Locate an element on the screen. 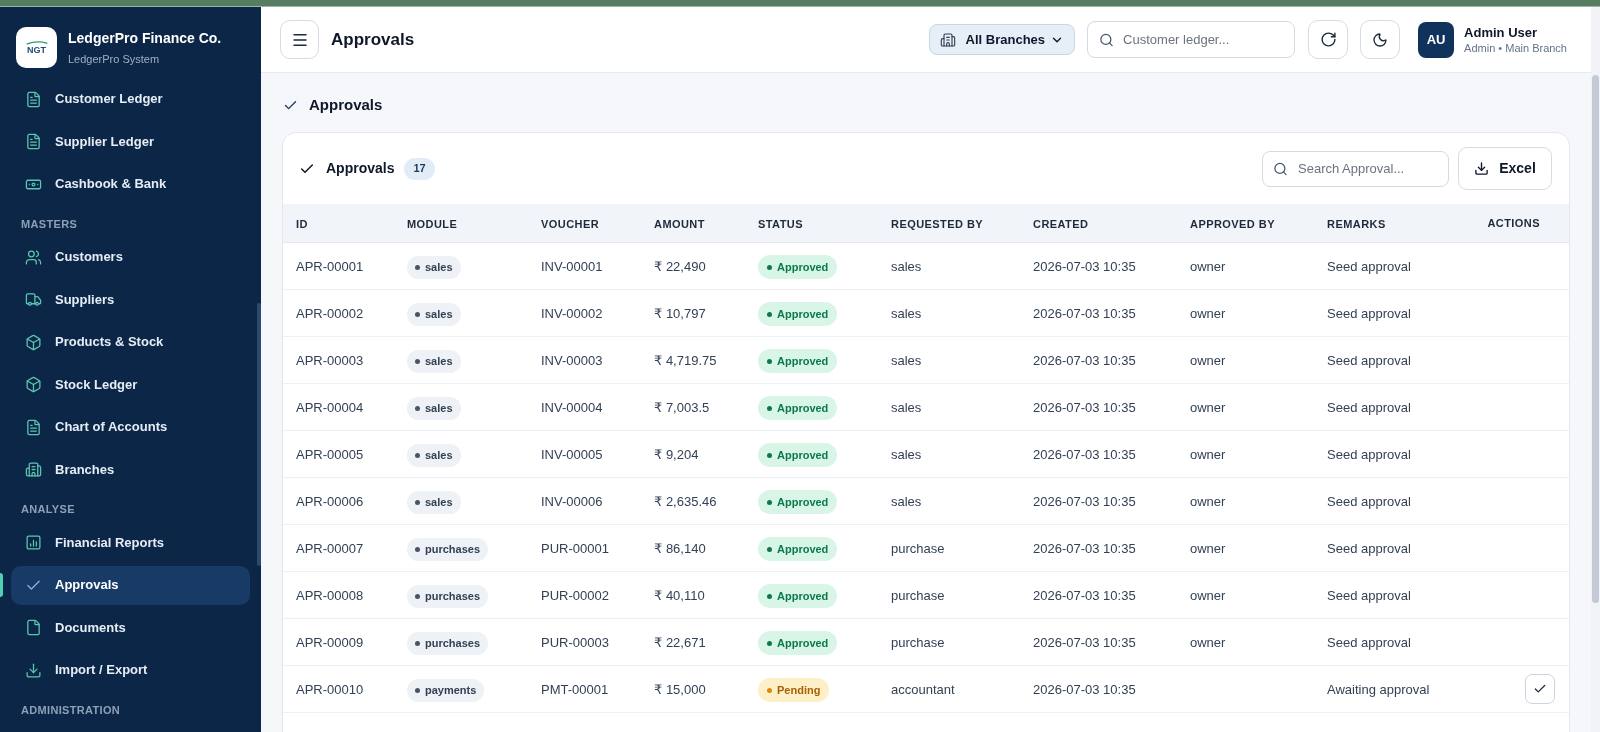  section-heading: ANALYSE is located at coordinates (48, 510).